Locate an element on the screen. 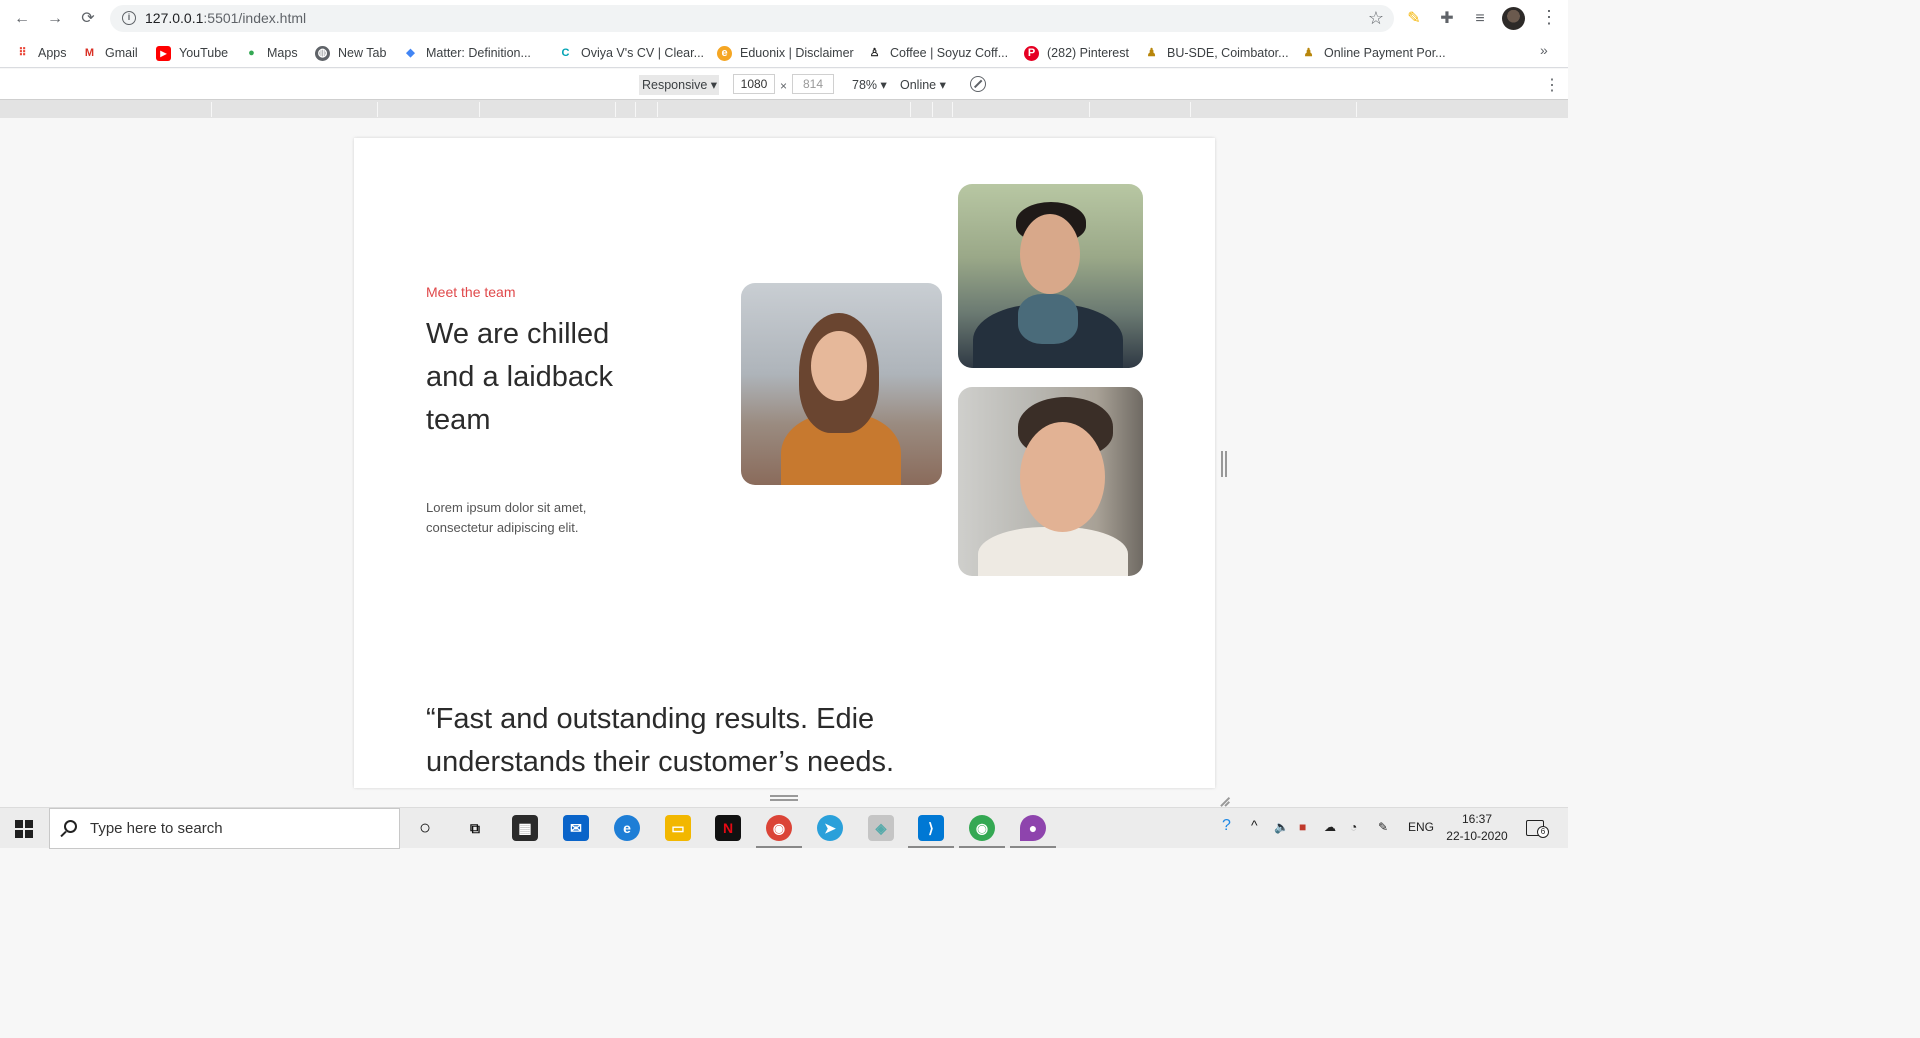 This screenshot has height=1038, width=1920. address-bar: i 127.0.0.1:5501/index.html ☆ is located at coordinates (752, 18).